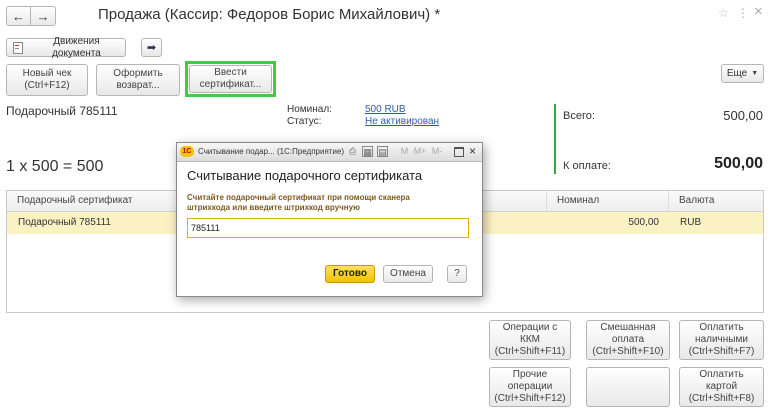  What do you see at coordinates (385, 109) in the screenshot?
I see `nominal-value-link: 500 RUB` at bounding box center [385, 109].